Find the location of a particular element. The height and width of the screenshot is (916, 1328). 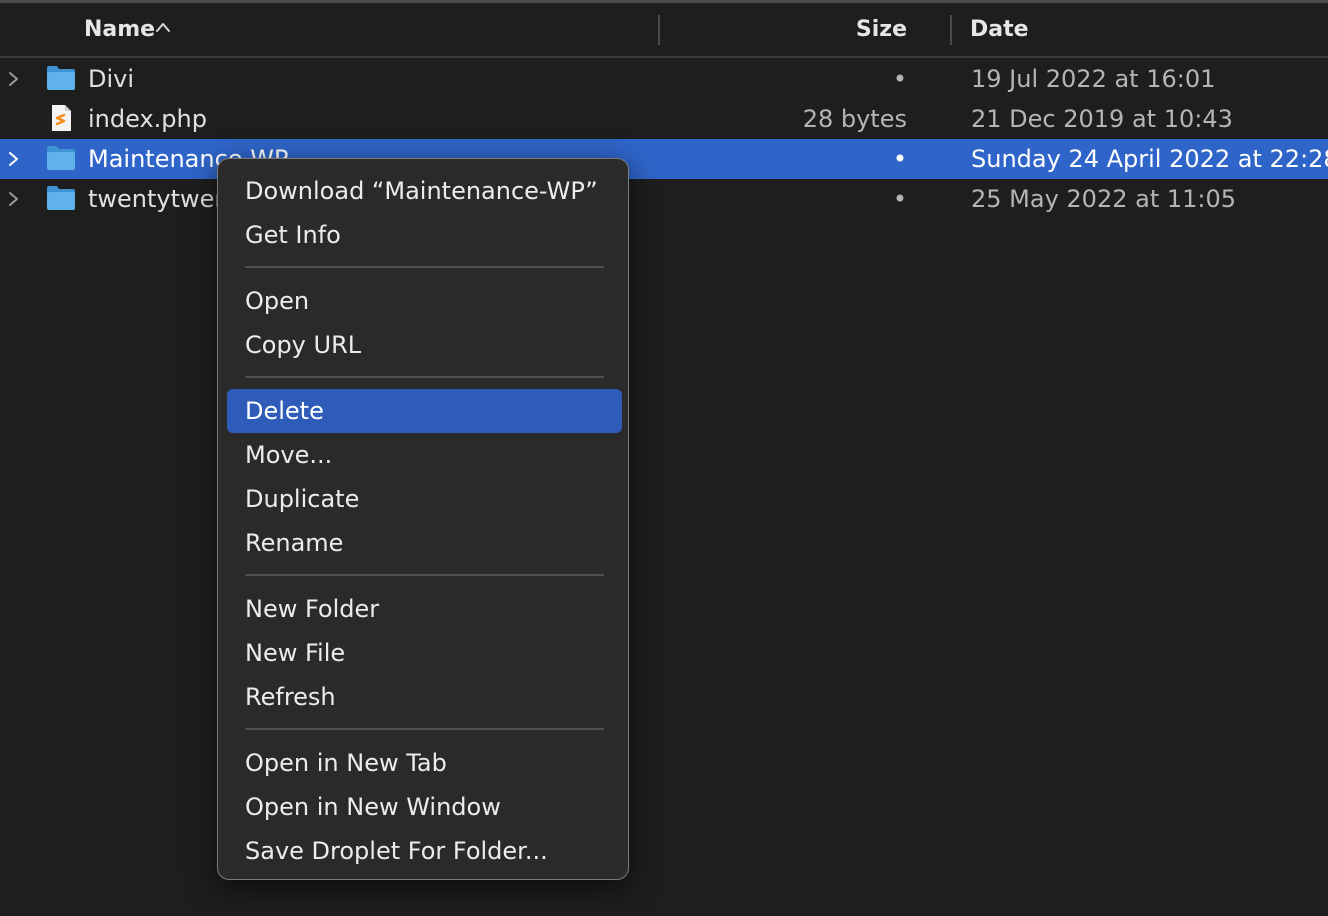

file-row: Divi • 19 Jul 2022 at 16:01 is located at coordinates (664, 79).